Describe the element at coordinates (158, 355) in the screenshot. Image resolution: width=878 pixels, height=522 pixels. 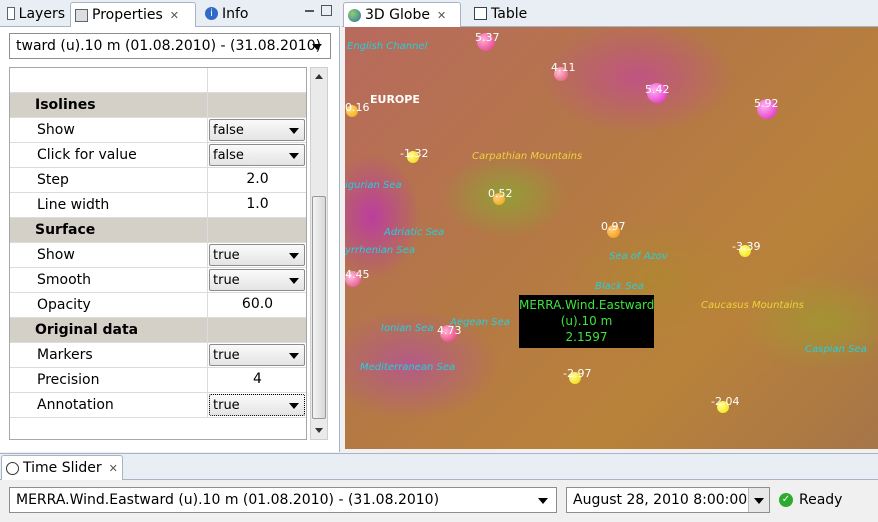
I see `prop-markers: Markers true` at that location.